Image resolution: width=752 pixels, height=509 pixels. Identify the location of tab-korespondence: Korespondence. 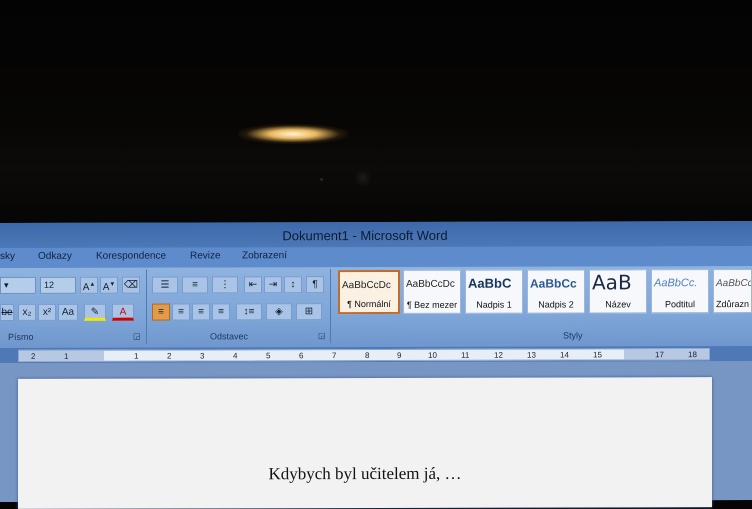
(131, 256).